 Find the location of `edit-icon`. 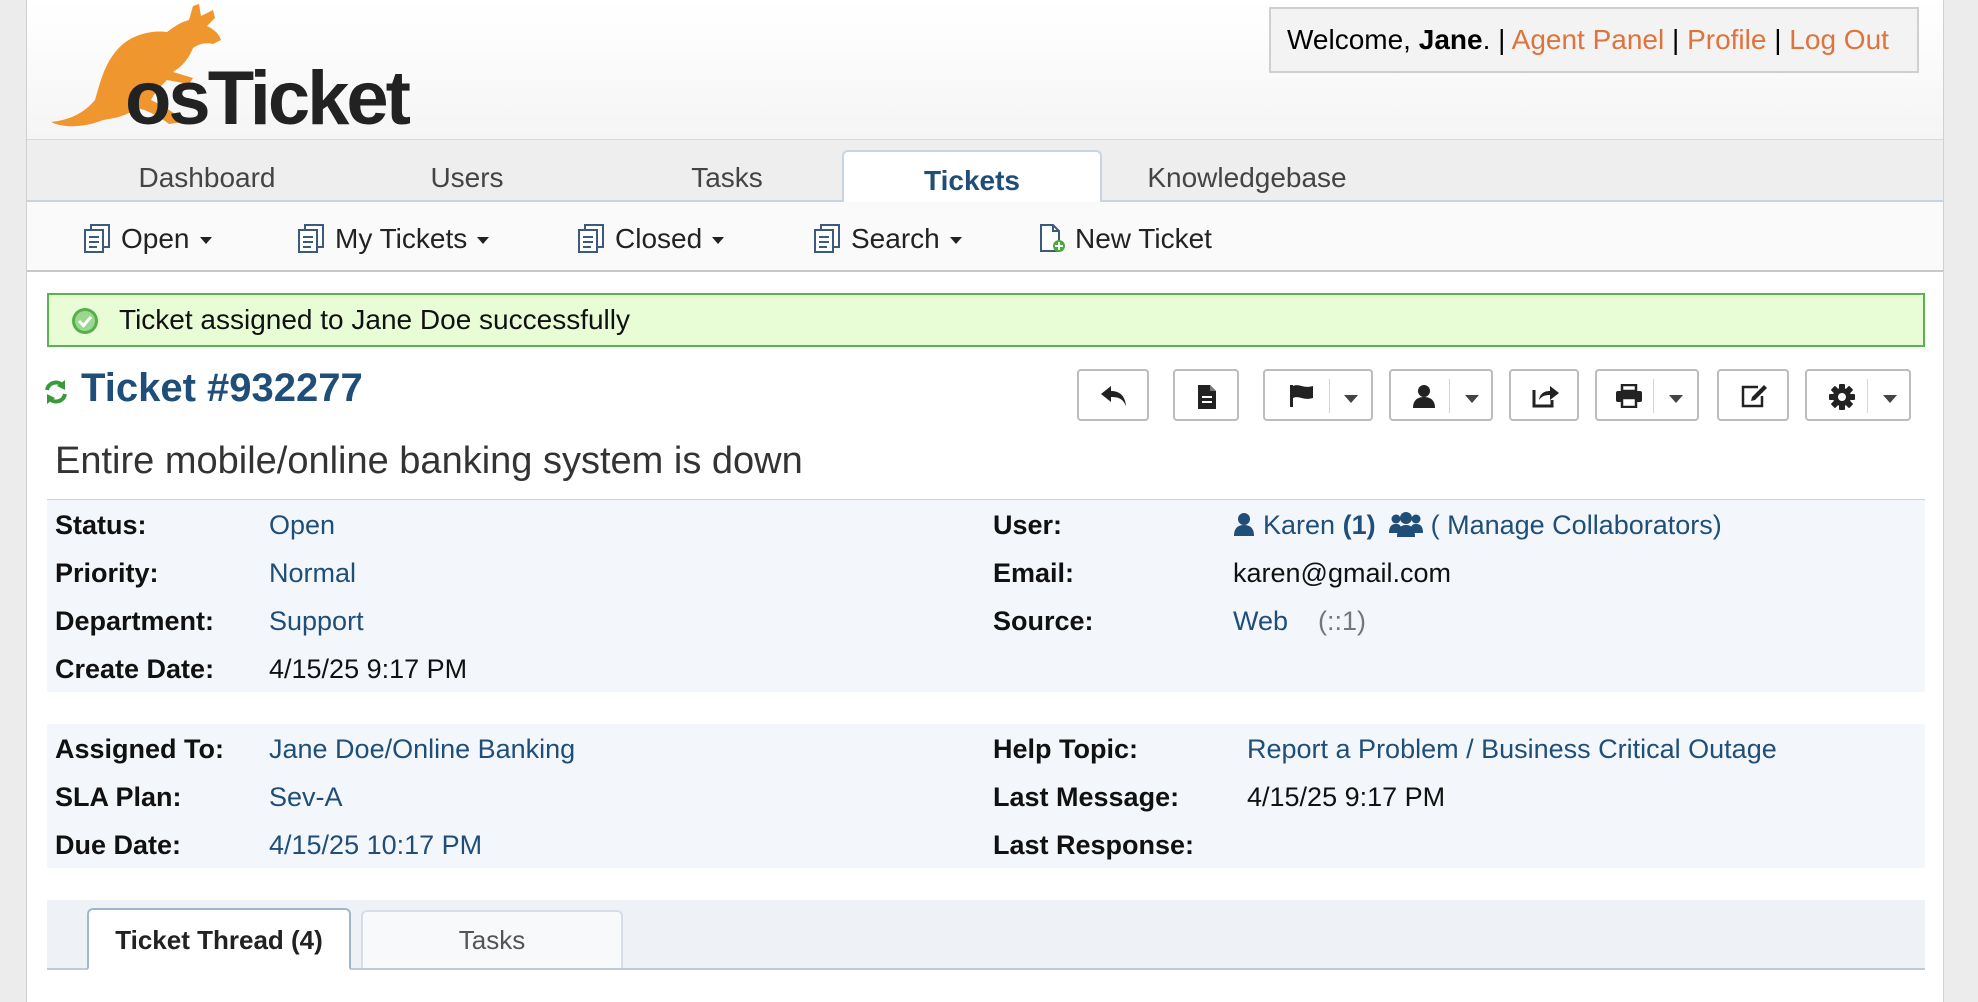

edit-icon is located at coordinates (1754, 396).